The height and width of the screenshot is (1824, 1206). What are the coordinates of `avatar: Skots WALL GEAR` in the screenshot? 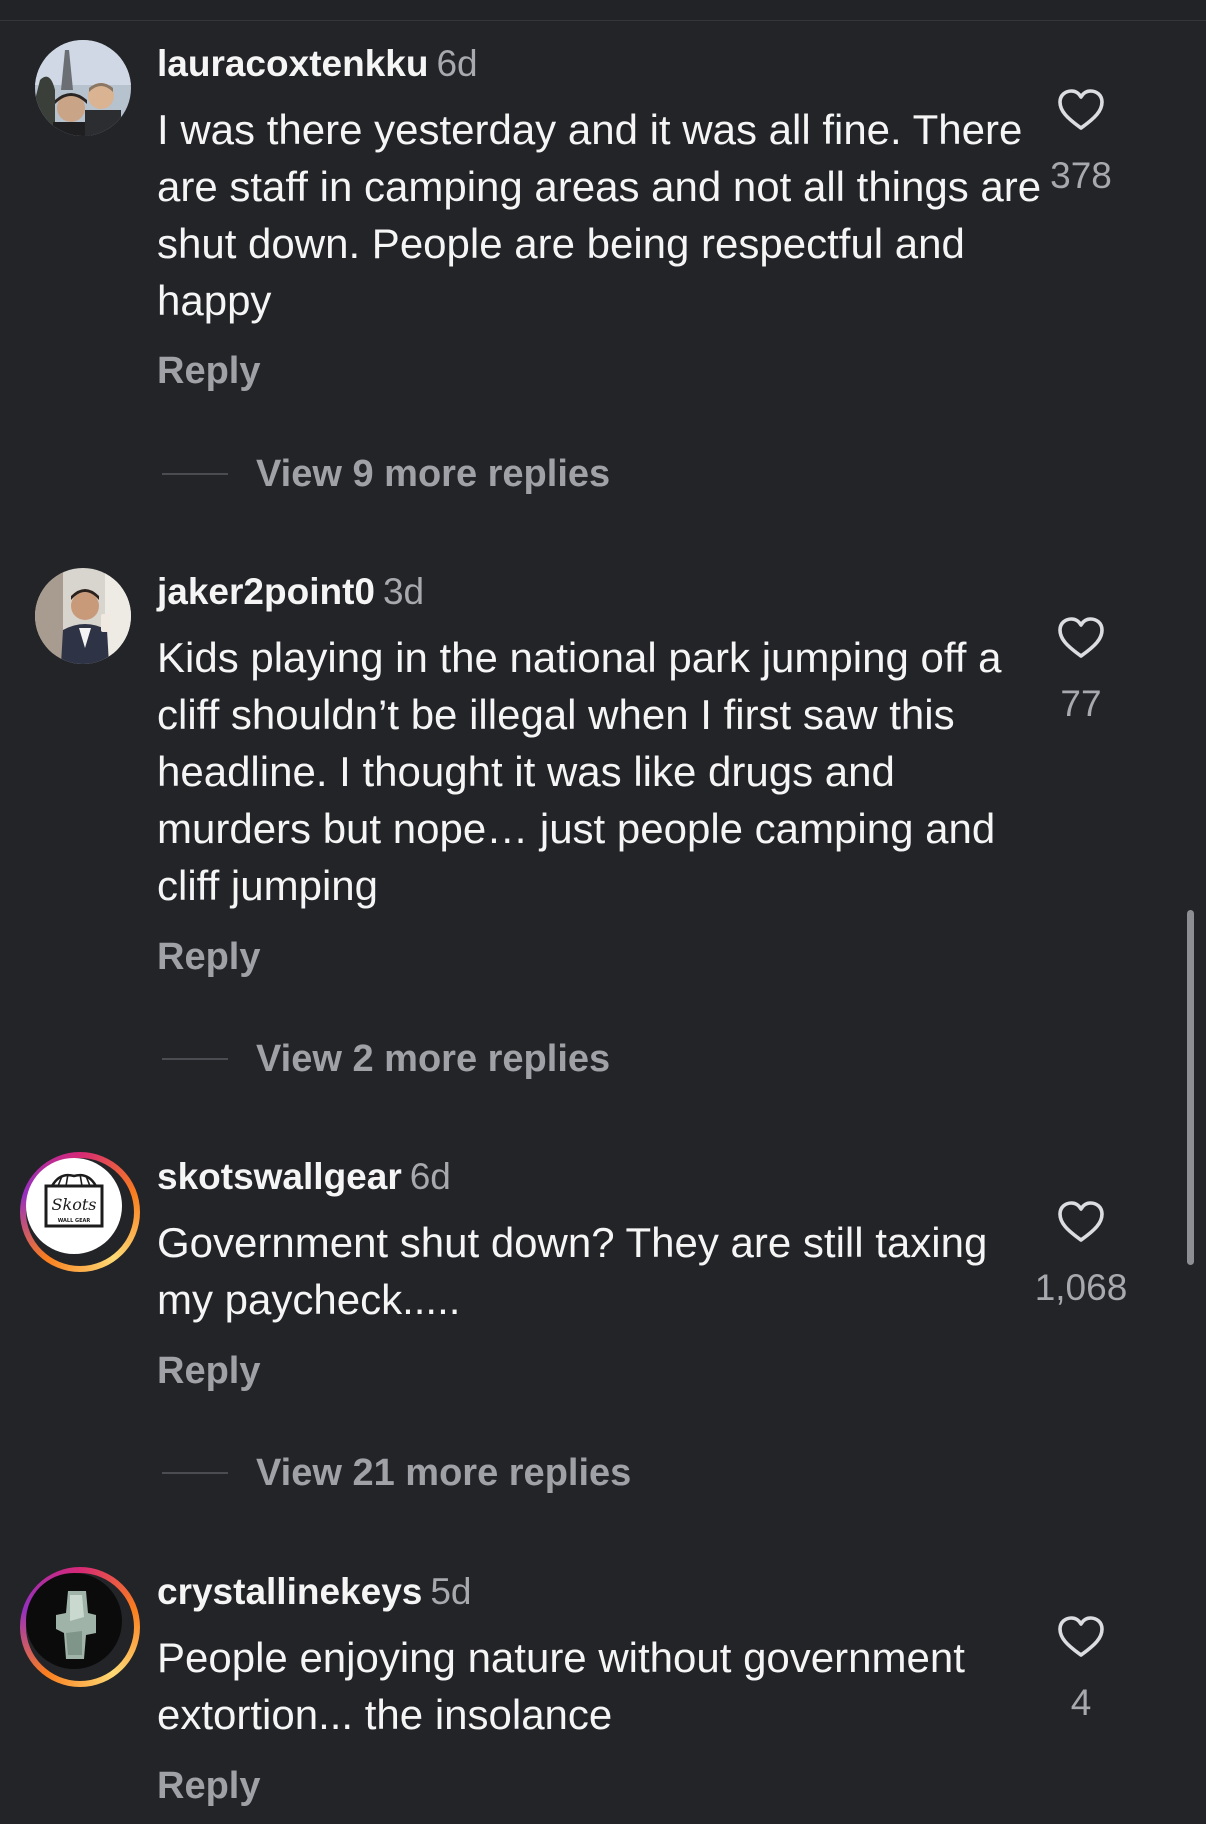 It's located at (80, 1212).